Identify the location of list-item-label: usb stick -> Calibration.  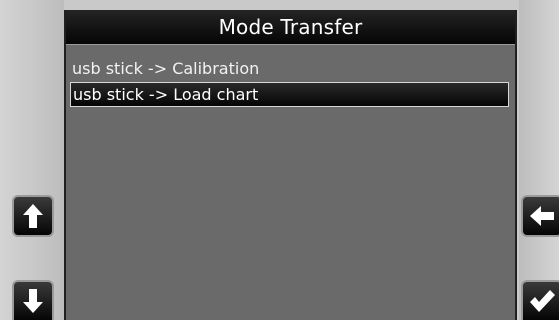
(166, 68).